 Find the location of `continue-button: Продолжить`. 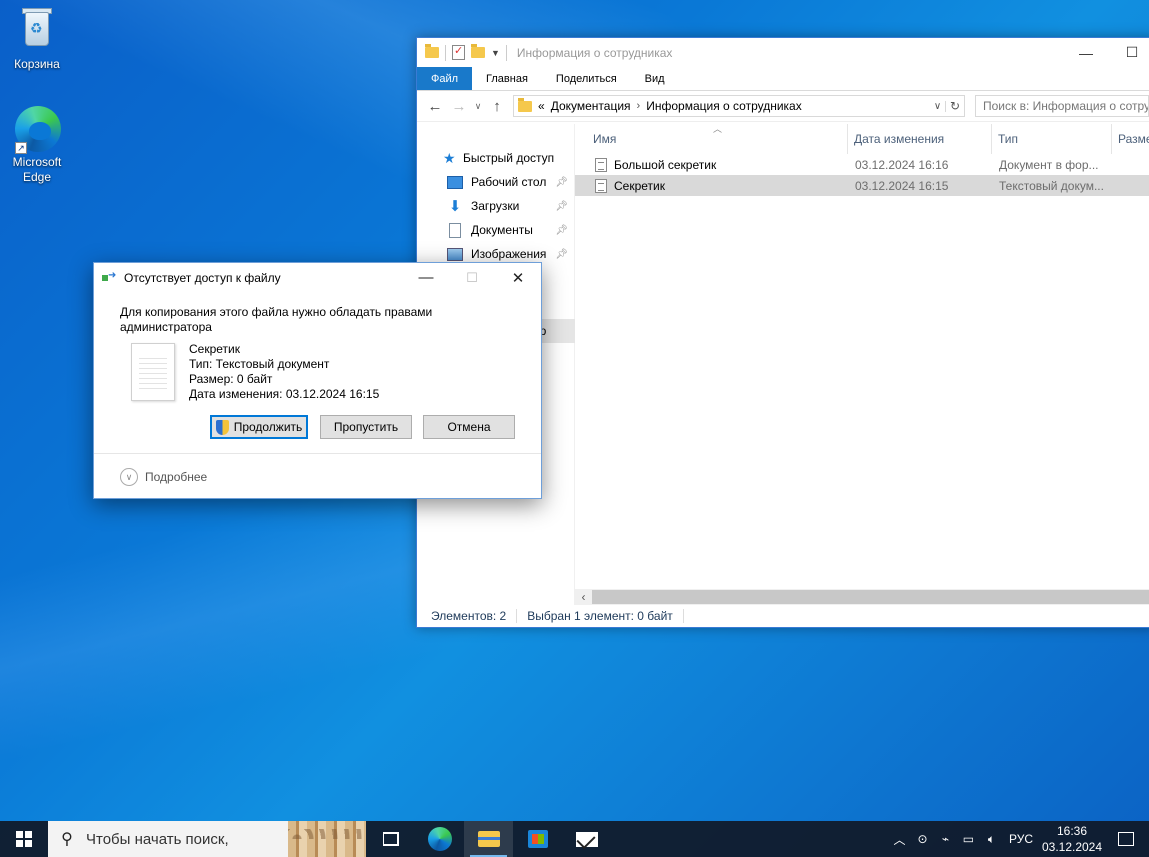

continue-button: Продолжить is located at coordinates (259, 427).